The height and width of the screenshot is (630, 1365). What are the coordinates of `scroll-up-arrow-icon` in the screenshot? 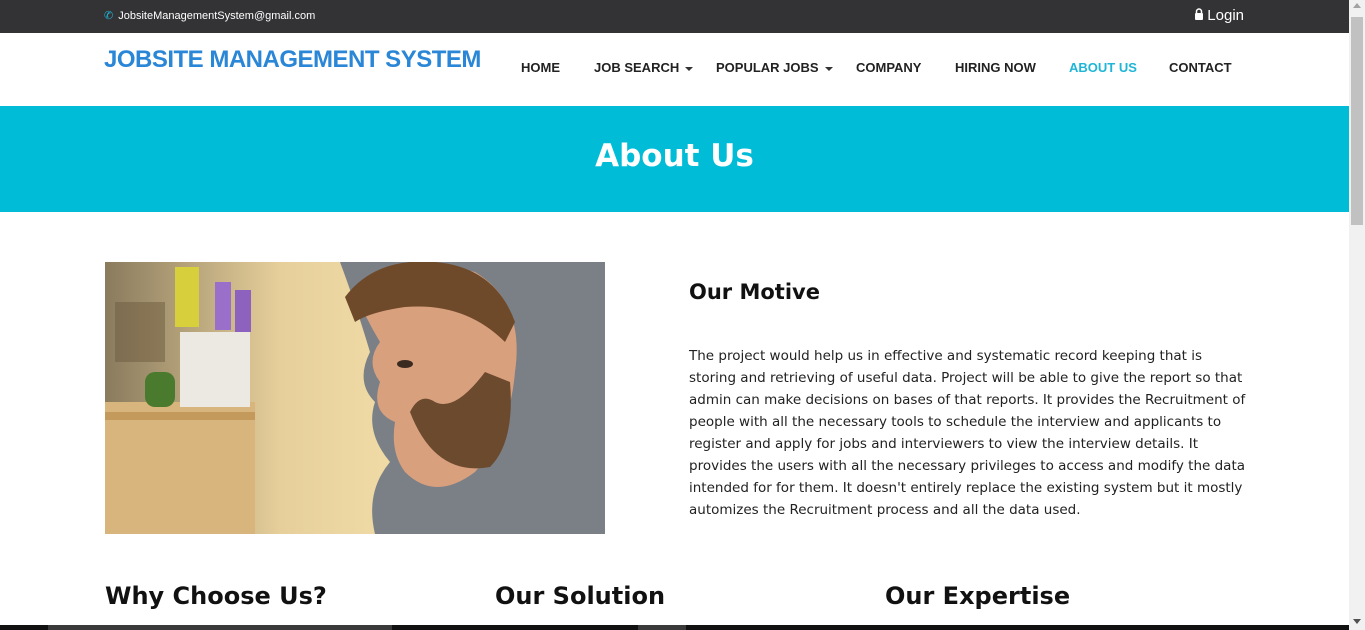 It's located at (1357, 5).